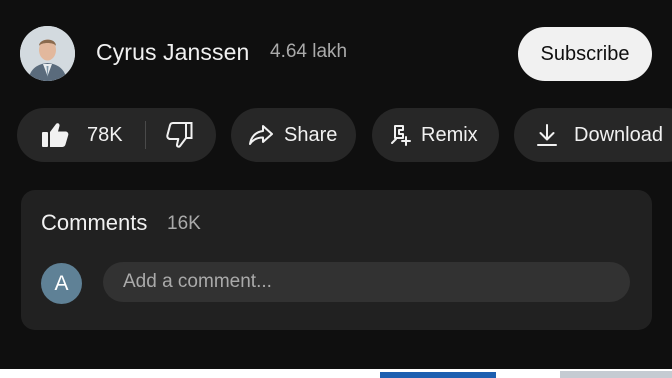 Image resolution: width=672 pixels, height=378 pixels. What do you see at coordinates (311, 134) in the screenshot?
I see `share-label: Share` at bounding box center [311, 134].